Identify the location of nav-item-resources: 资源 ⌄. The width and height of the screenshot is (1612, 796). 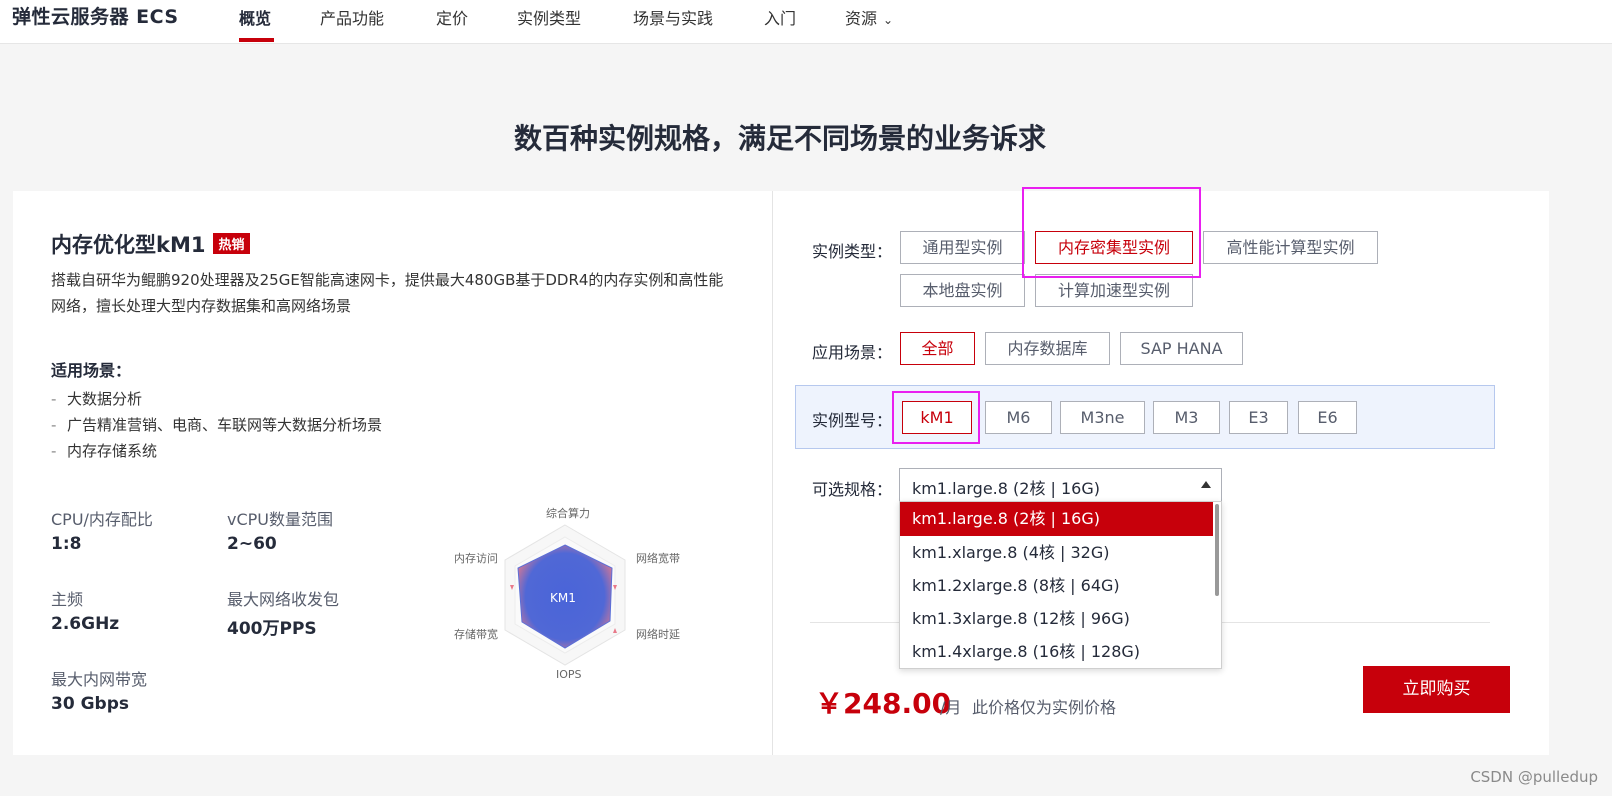
(869, 17).